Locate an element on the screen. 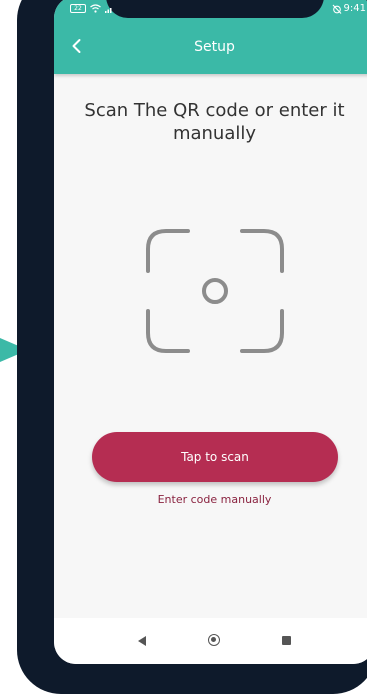 This screenshot has height=698, width=367. wifi-icon is located at coordinates (95, 8).